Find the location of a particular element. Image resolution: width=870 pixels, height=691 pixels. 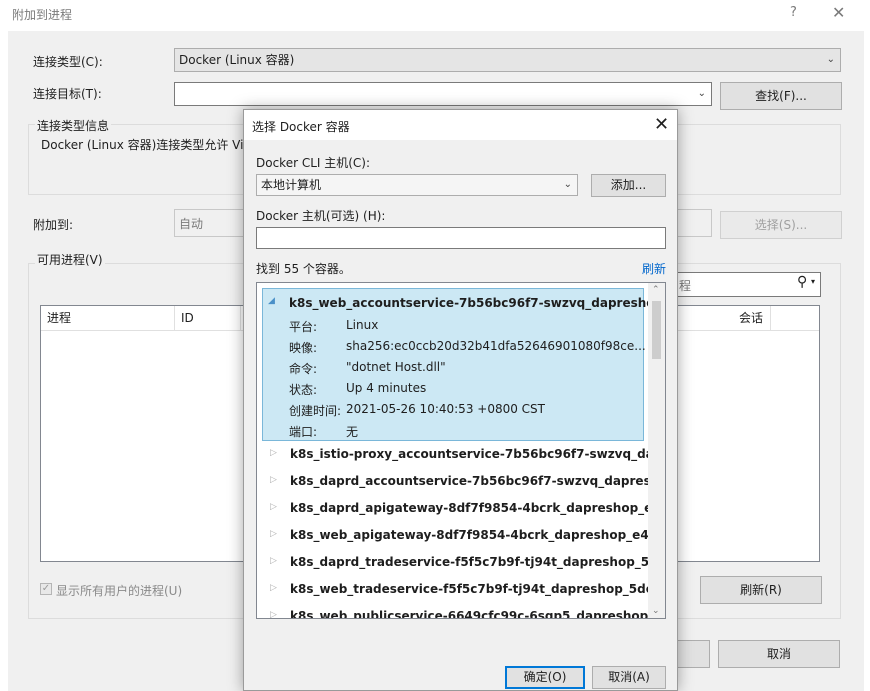

filter-placeholder: 程 is located at coordinates (685, 286).